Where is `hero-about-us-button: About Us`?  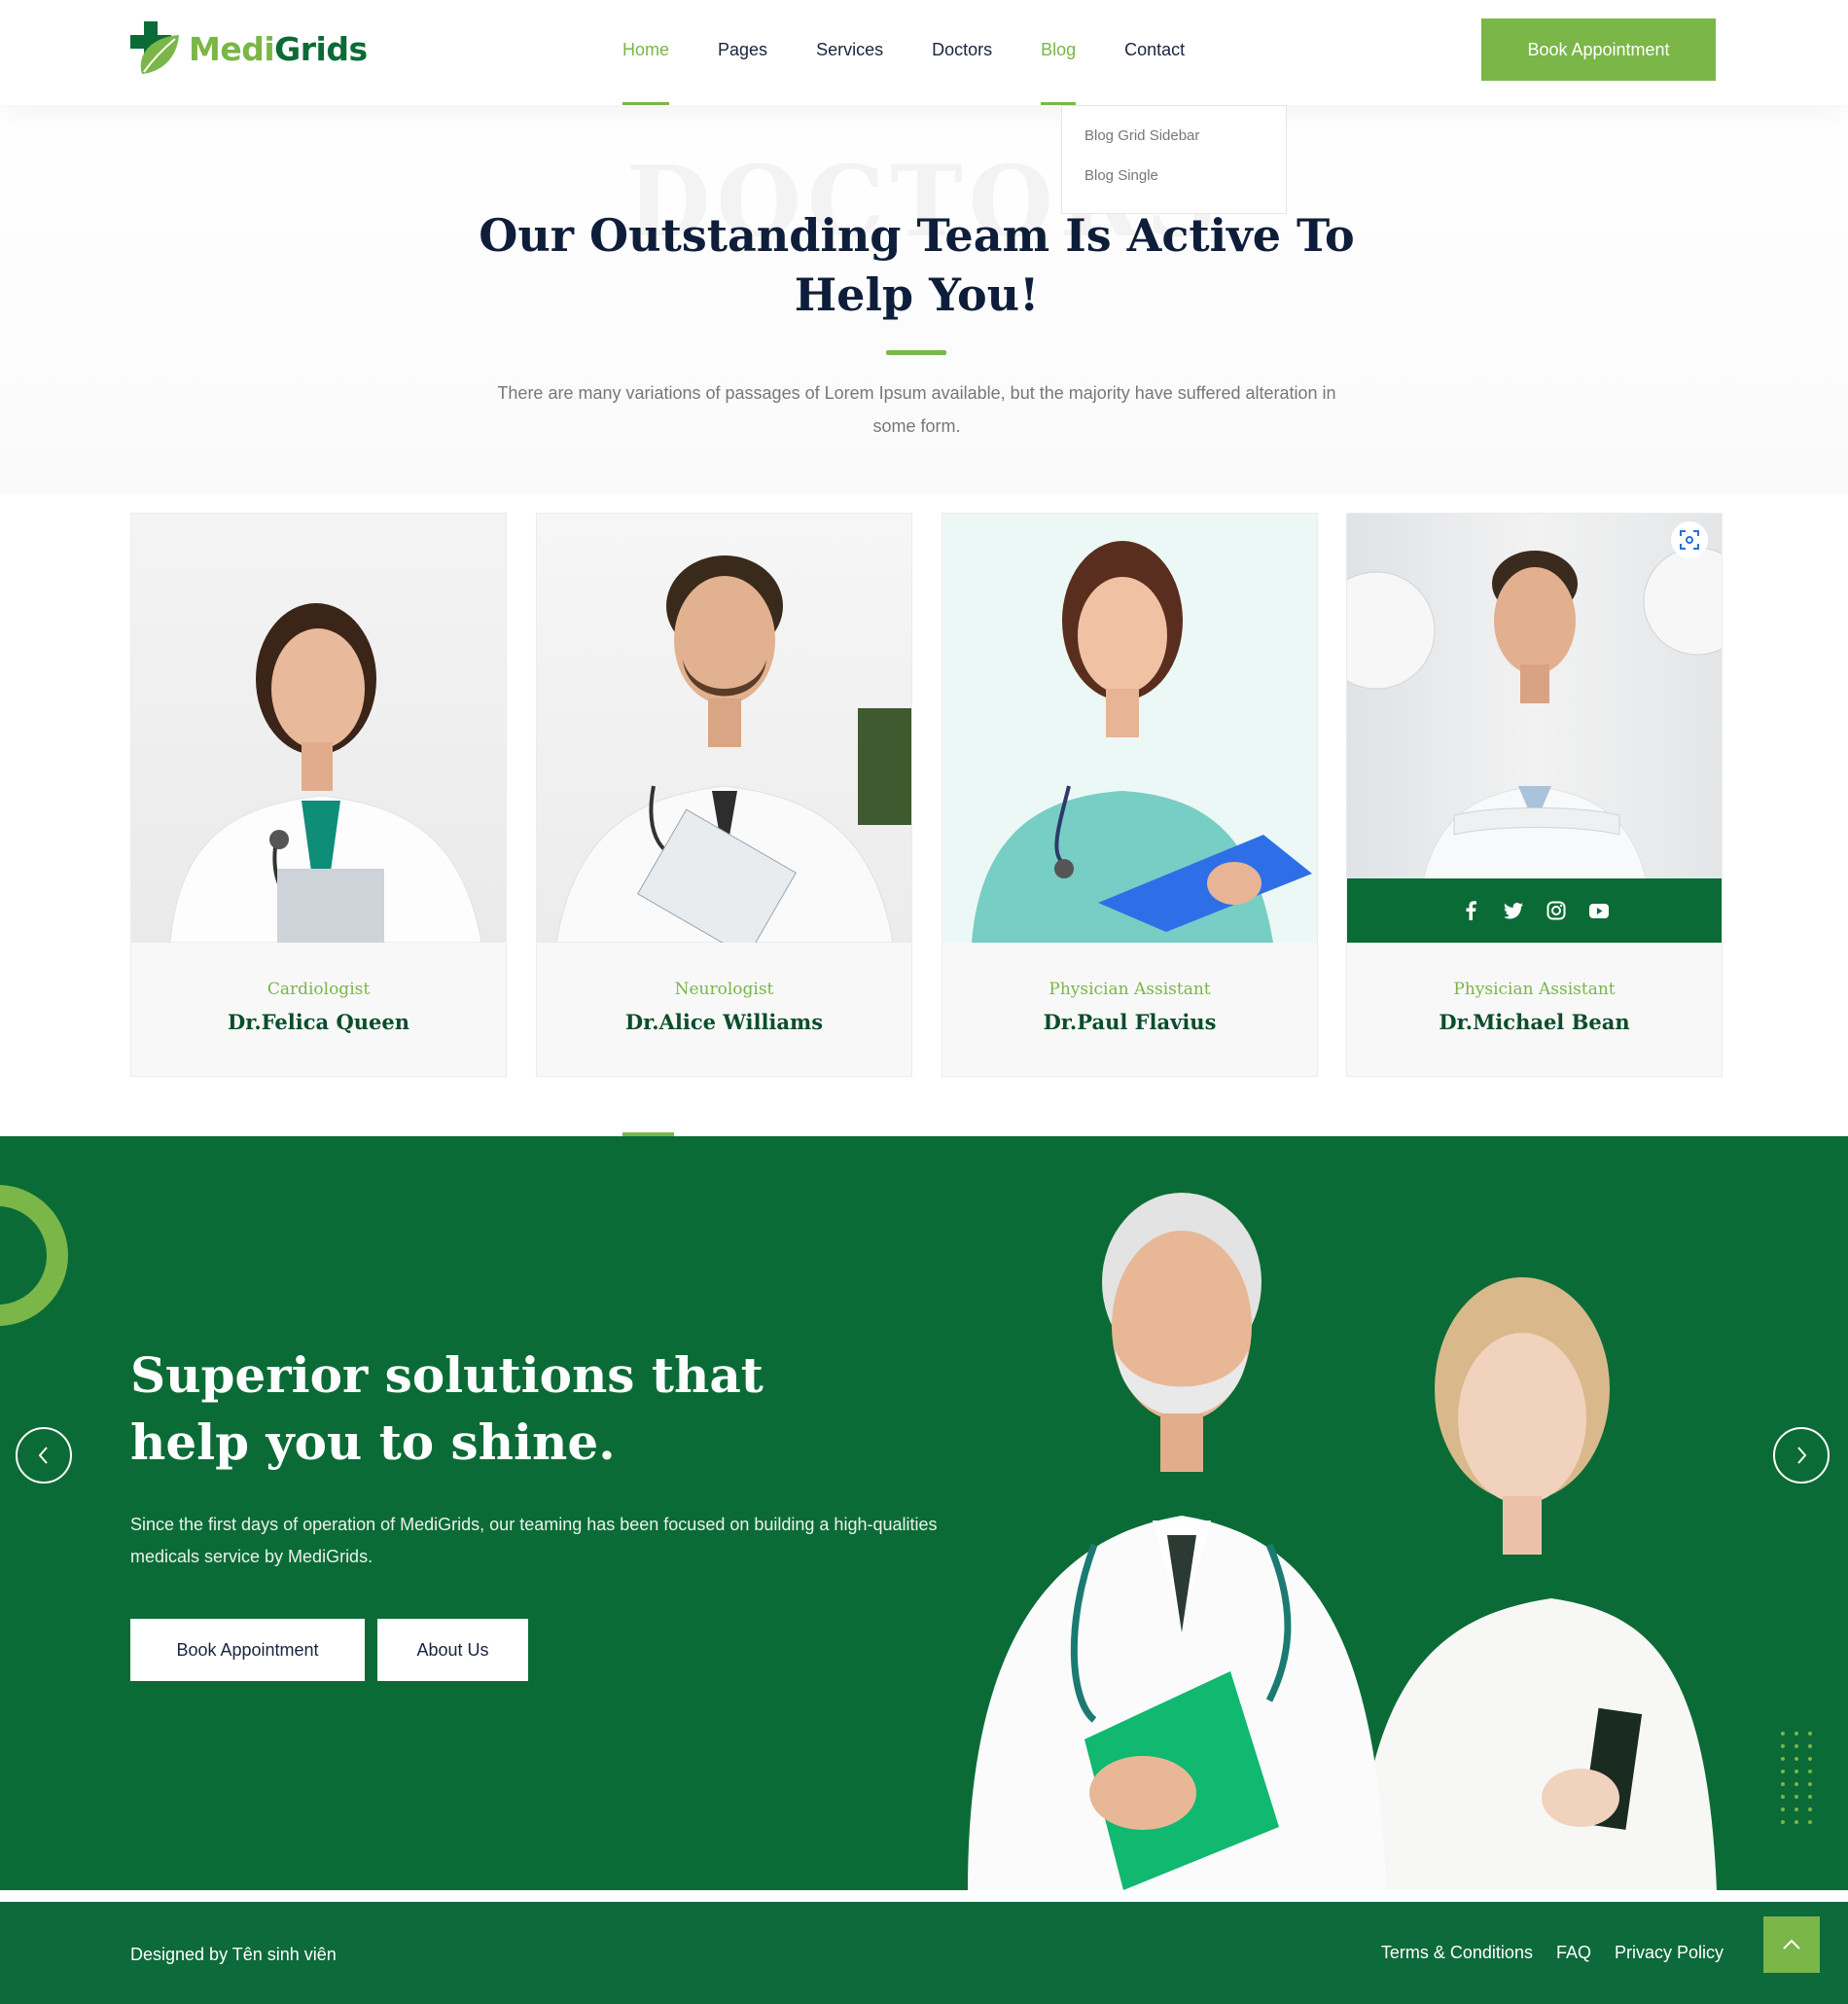 hero-about-us-button: About Us is located at coordinates (453, 1650).